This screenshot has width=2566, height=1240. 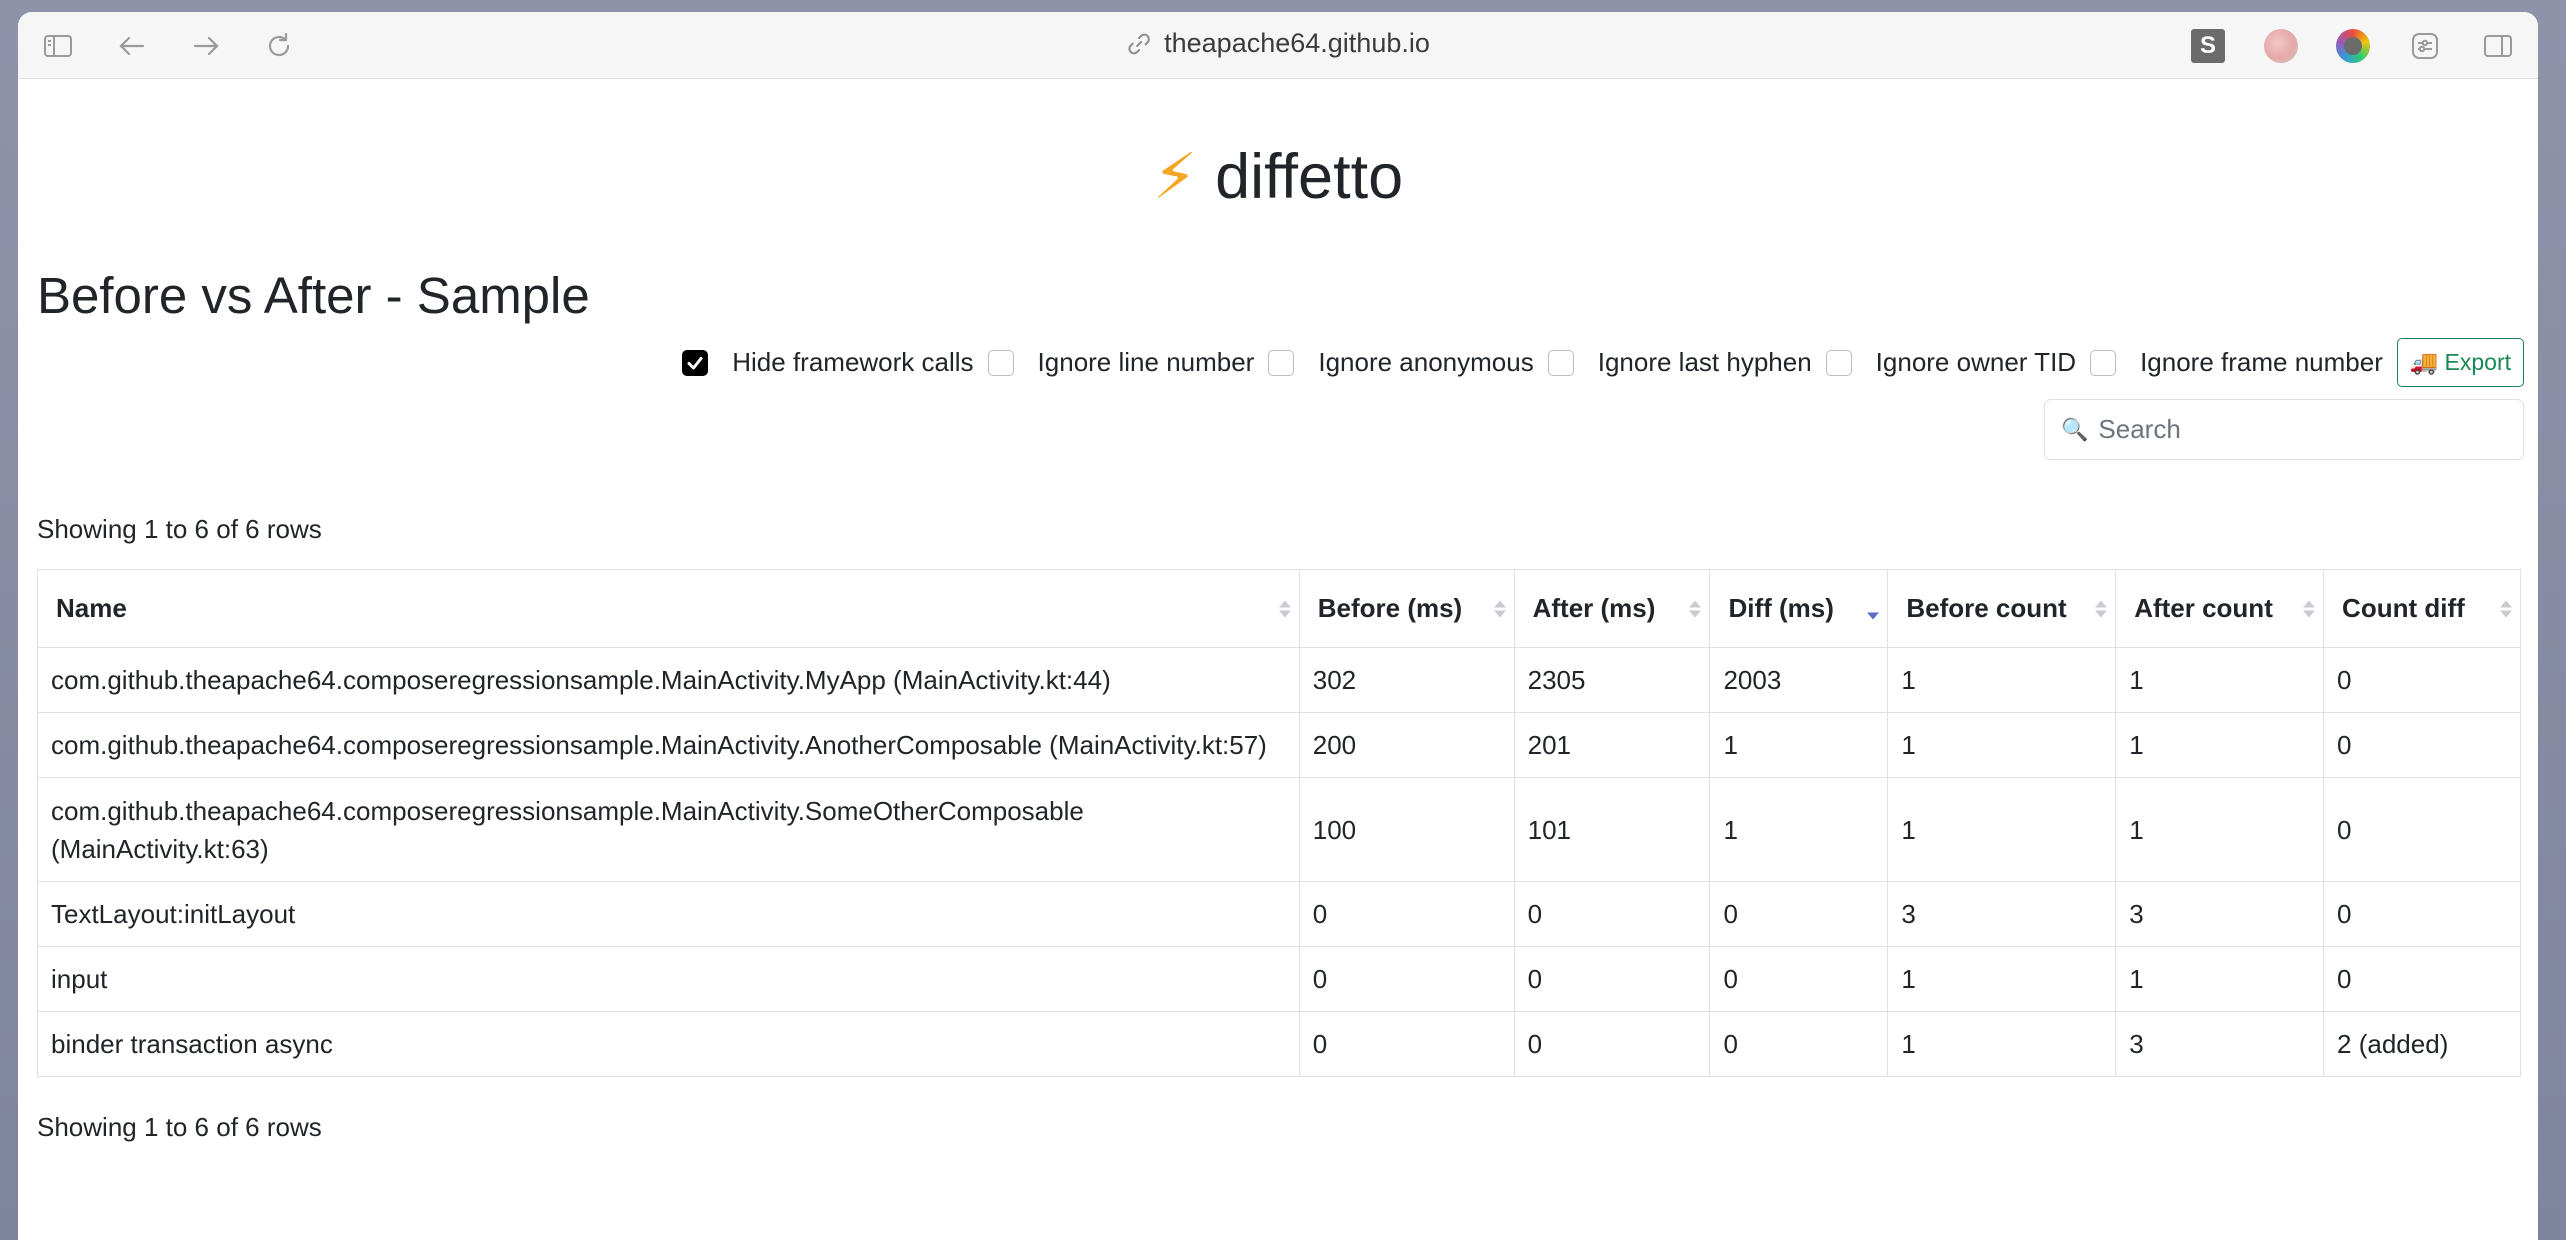 I want to click on table-row: input 0 0 0 1 1 0, so click(x=1279, y=979).